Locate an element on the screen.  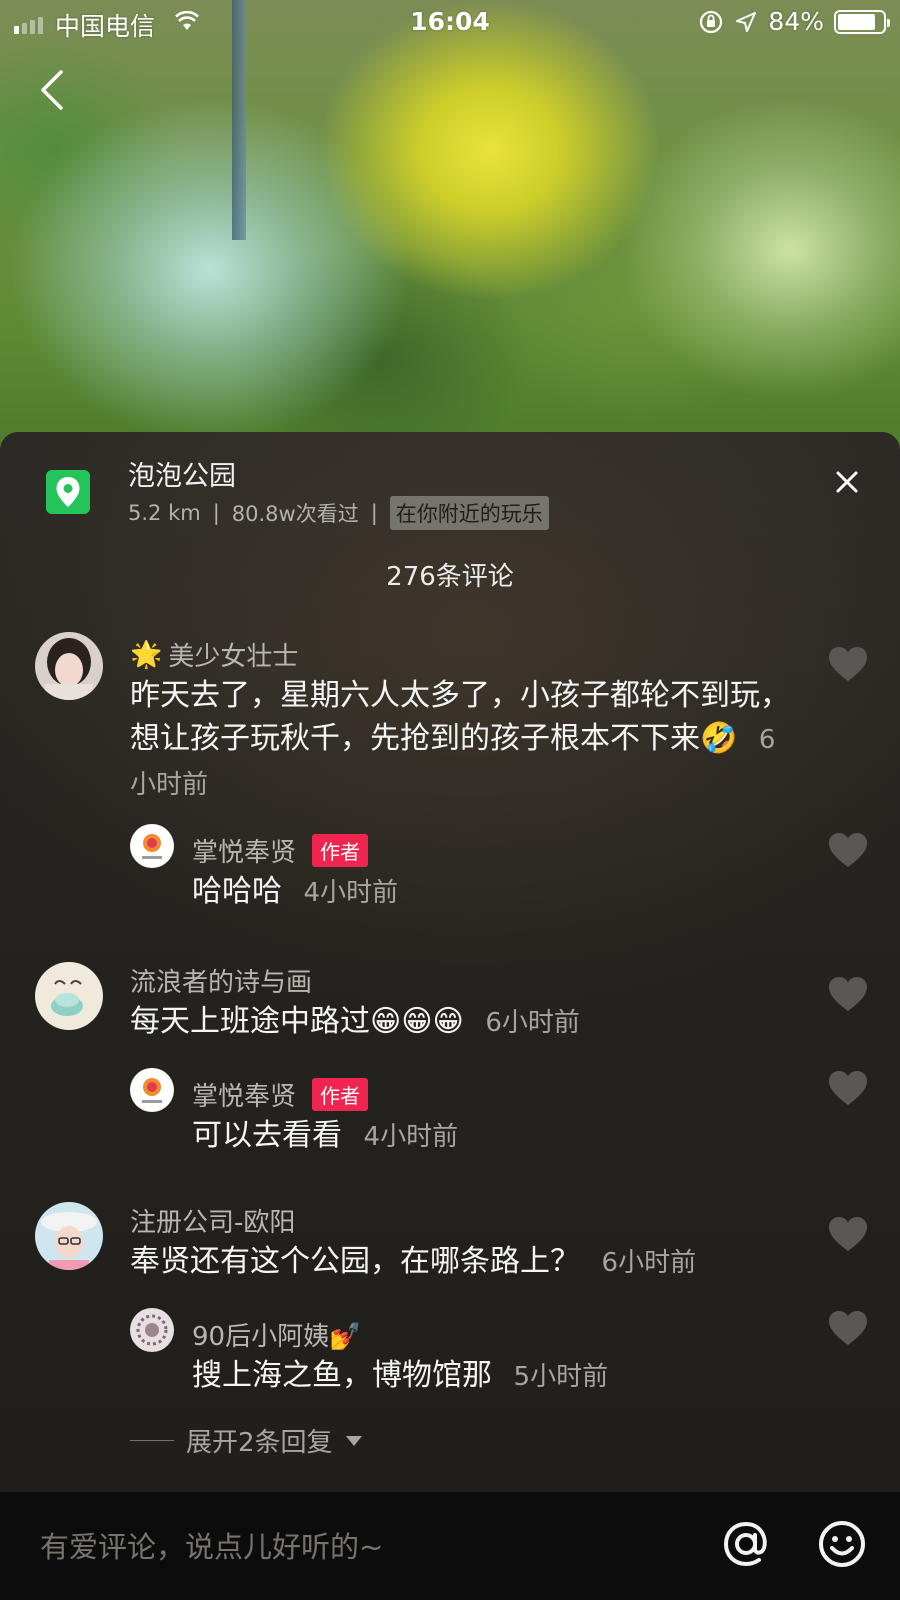
reply-username: 90后小阿姨💅 is located at coordinates (276, 1334).